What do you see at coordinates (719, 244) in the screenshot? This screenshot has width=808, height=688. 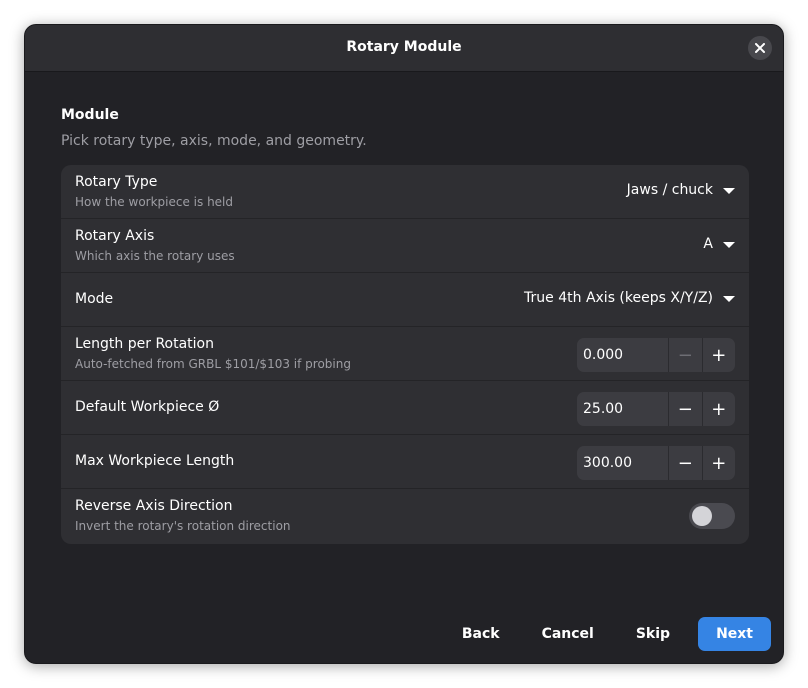 I see `rotary-axis-dropdown: A` at bounding box center [719, 244].